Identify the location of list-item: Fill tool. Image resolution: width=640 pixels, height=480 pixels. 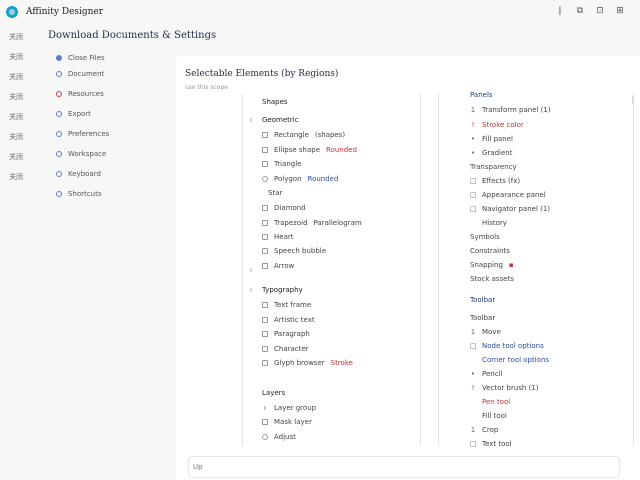
(494, 416).